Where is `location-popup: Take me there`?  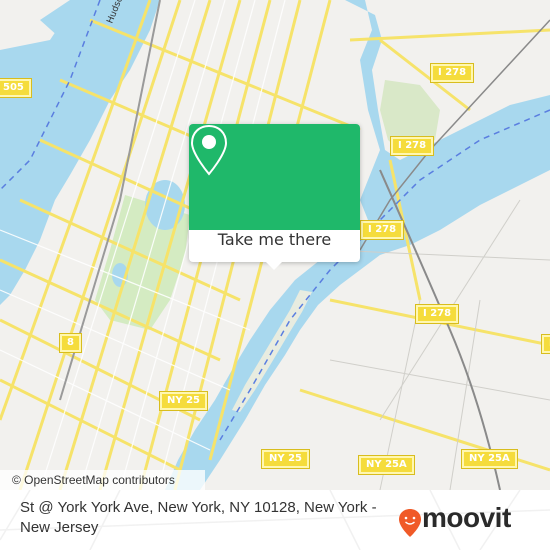 location-popup: Take me there is located at coordinates (274, 197).